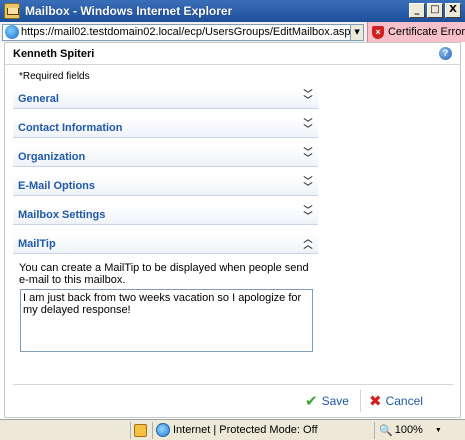 This screenshot has width=465, height=440. I want to click on section-label: Mailbox Settings, so click(62, 214).